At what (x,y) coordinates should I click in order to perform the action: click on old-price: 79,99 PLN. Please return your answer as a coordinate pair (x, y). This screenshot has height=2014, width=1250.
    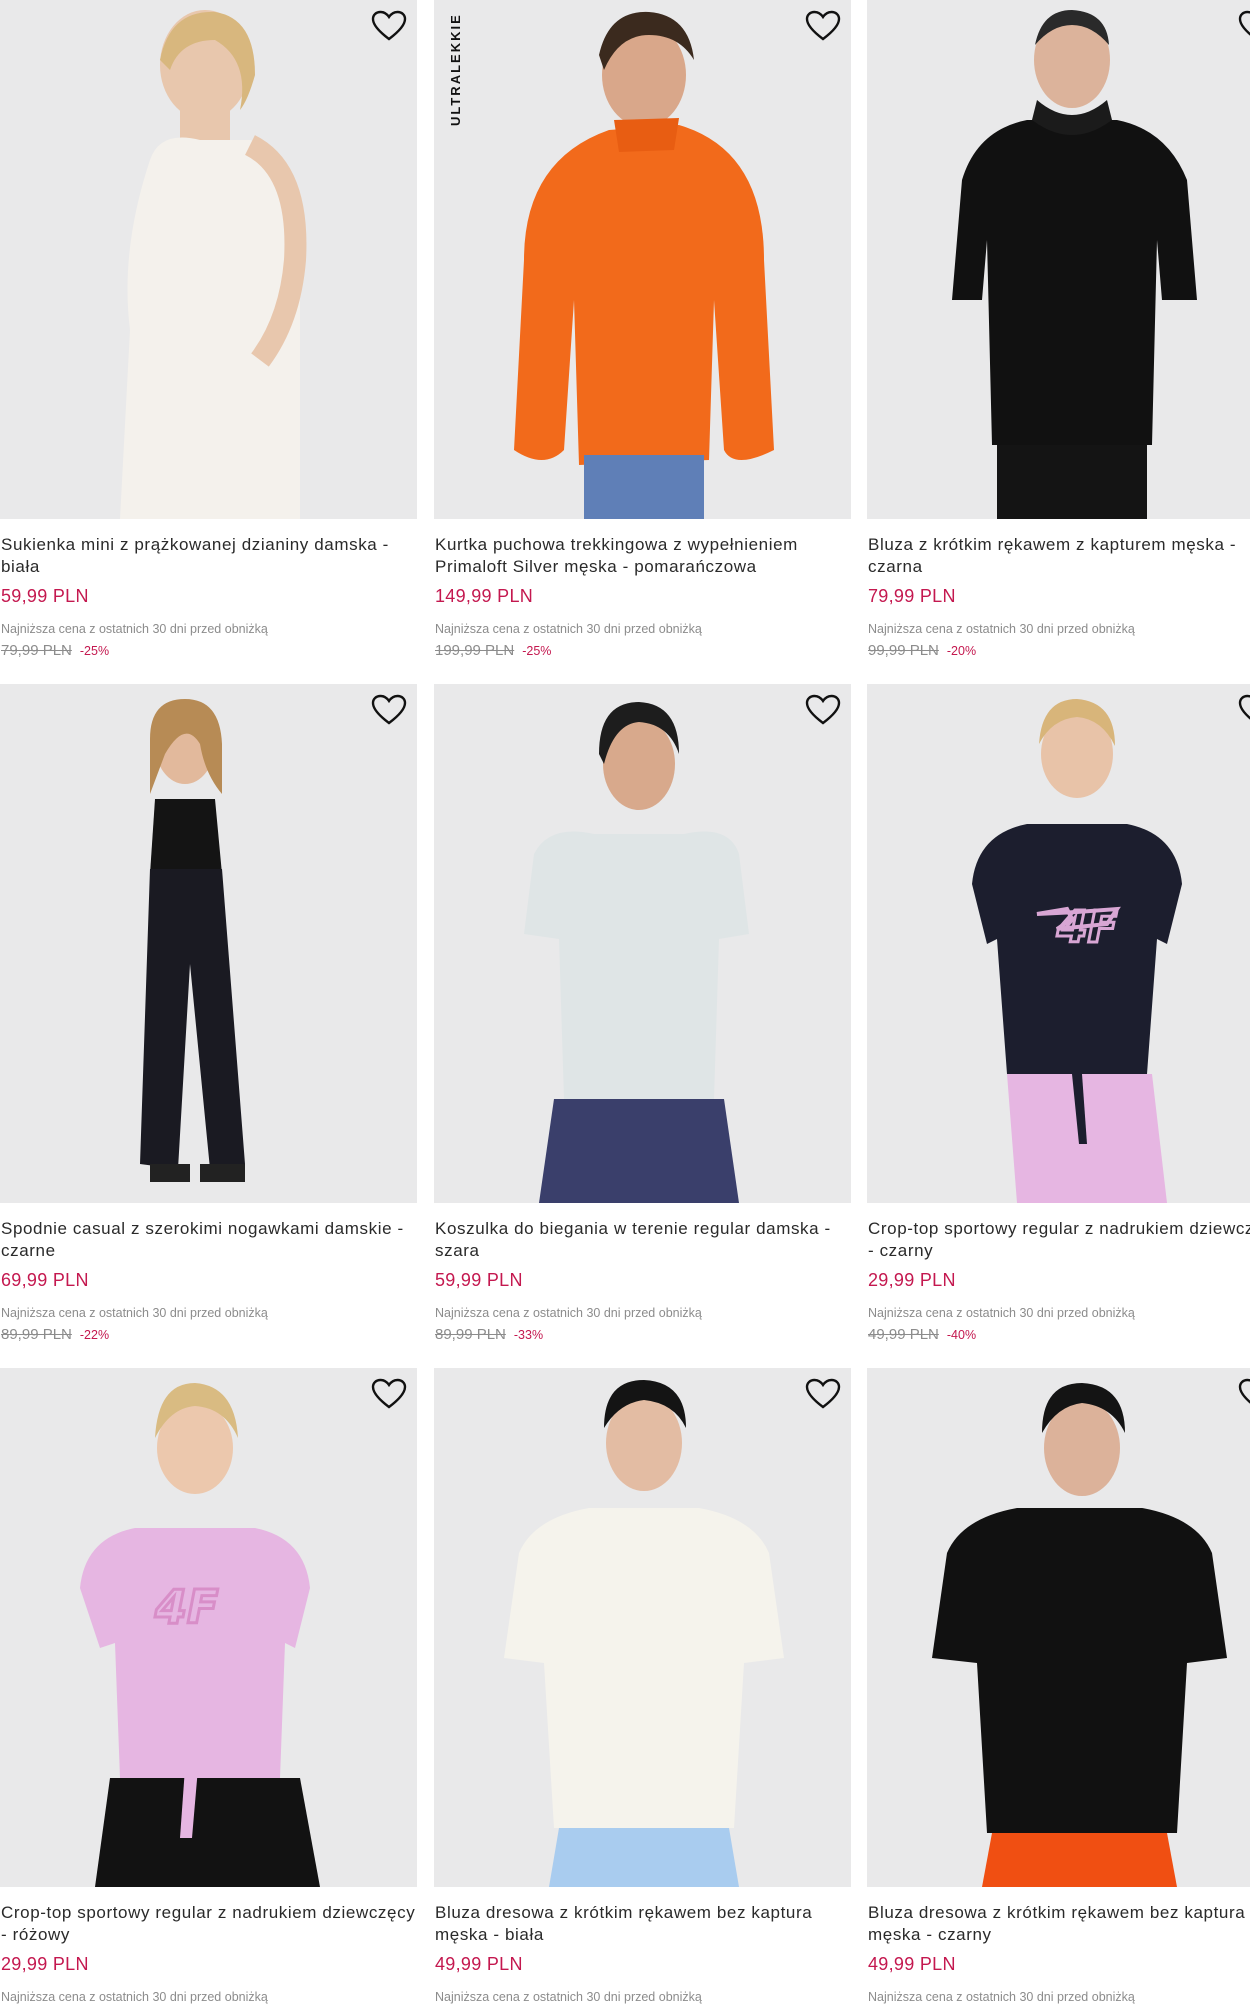
    Looking at the image, I should click on (36, 650).